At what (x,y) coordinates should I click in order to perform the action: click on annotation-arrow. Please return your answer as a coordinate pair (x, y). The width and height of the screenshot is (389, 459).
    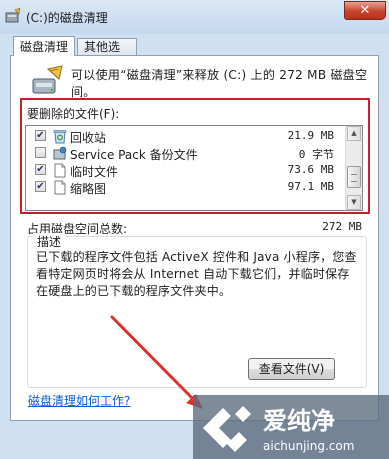
    Looking at the image, I should click on (156, 362).